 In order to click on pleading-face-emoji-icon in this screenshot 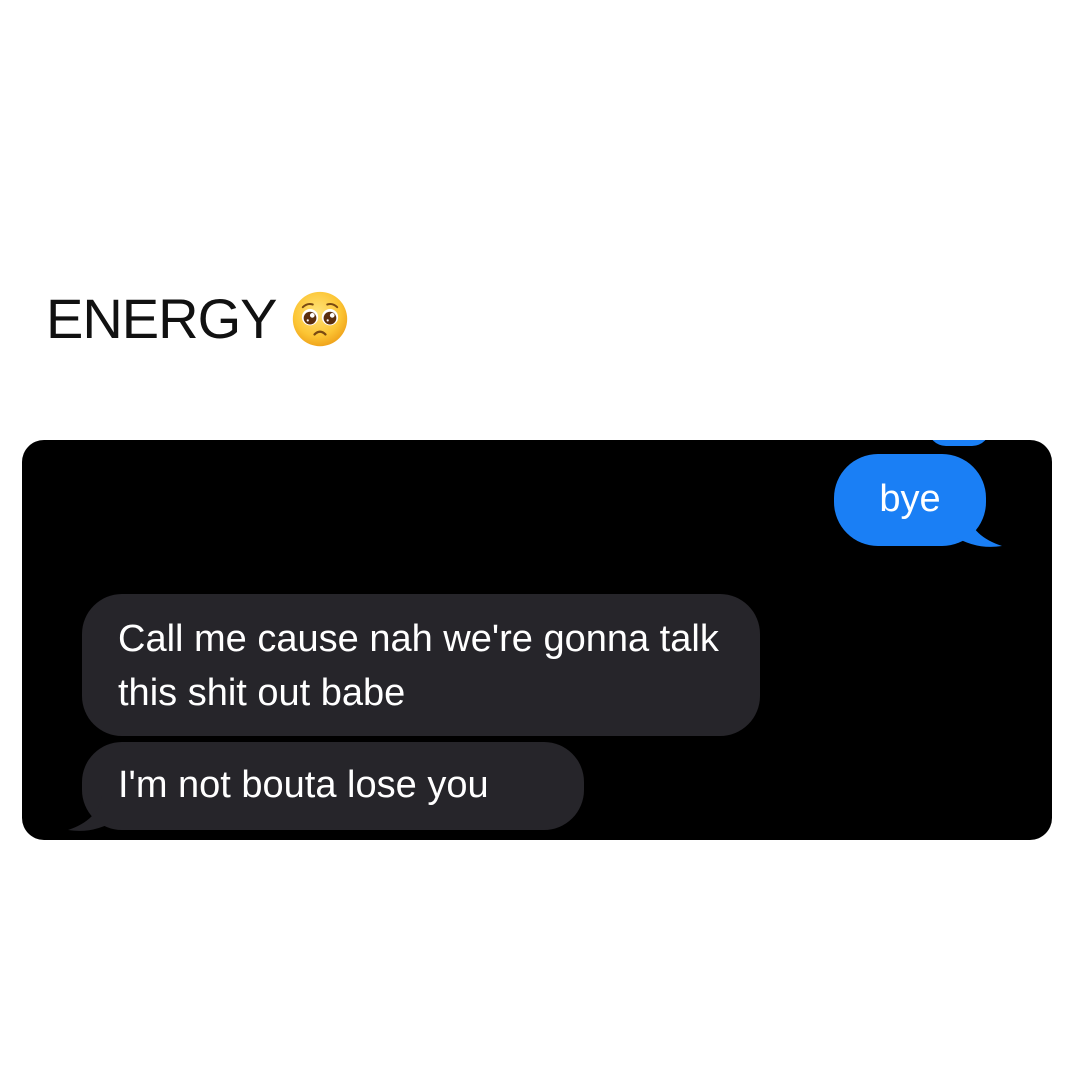, I will do `click(319, 319)`.